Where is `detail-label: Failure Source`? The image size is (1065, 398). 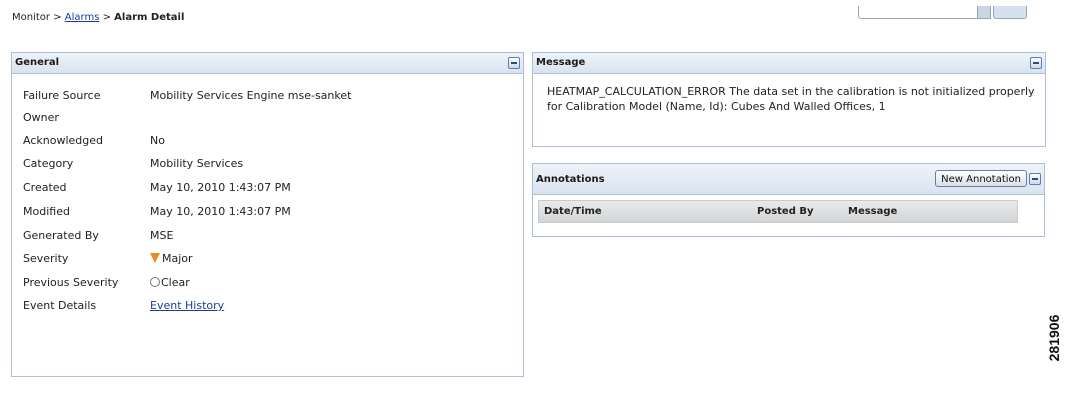 detail-label: Failure Source is located at coordinates (62, 95).